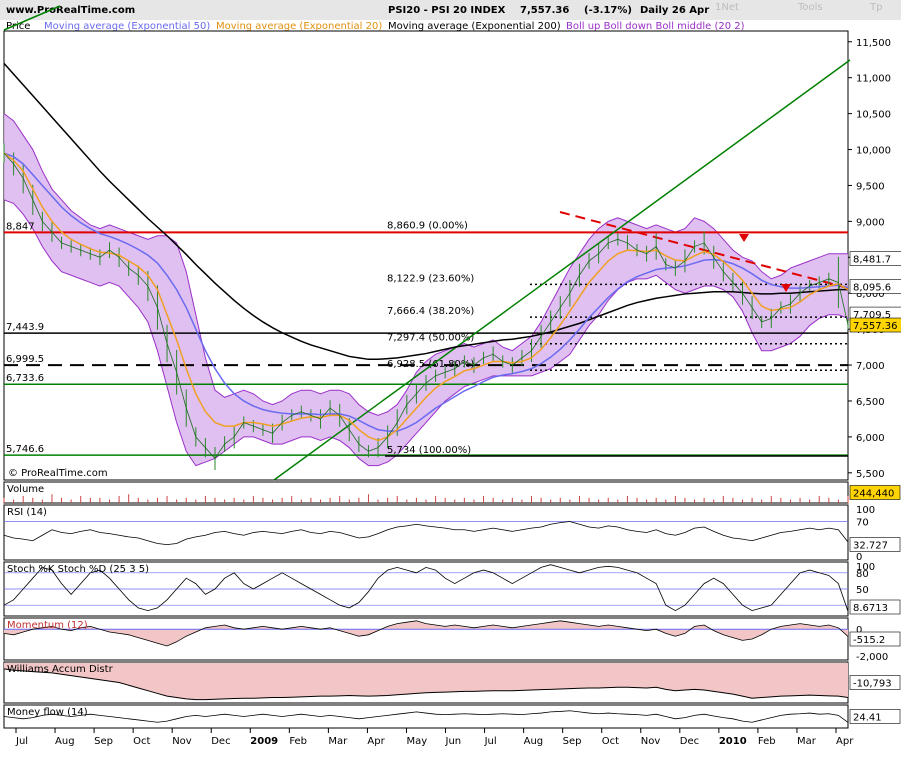  Describe the element at coordinates (608, 10) in the screenshot. I see `change-pct: (-3.17%)` at that location.